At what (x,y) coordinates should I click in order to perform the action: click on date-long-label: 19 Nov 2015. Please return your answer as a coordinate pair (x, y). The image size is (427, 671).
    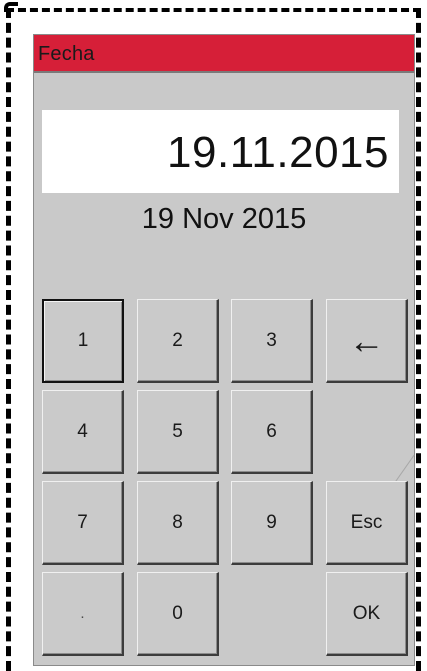
    Looking at the image, I should click on (224, 219).